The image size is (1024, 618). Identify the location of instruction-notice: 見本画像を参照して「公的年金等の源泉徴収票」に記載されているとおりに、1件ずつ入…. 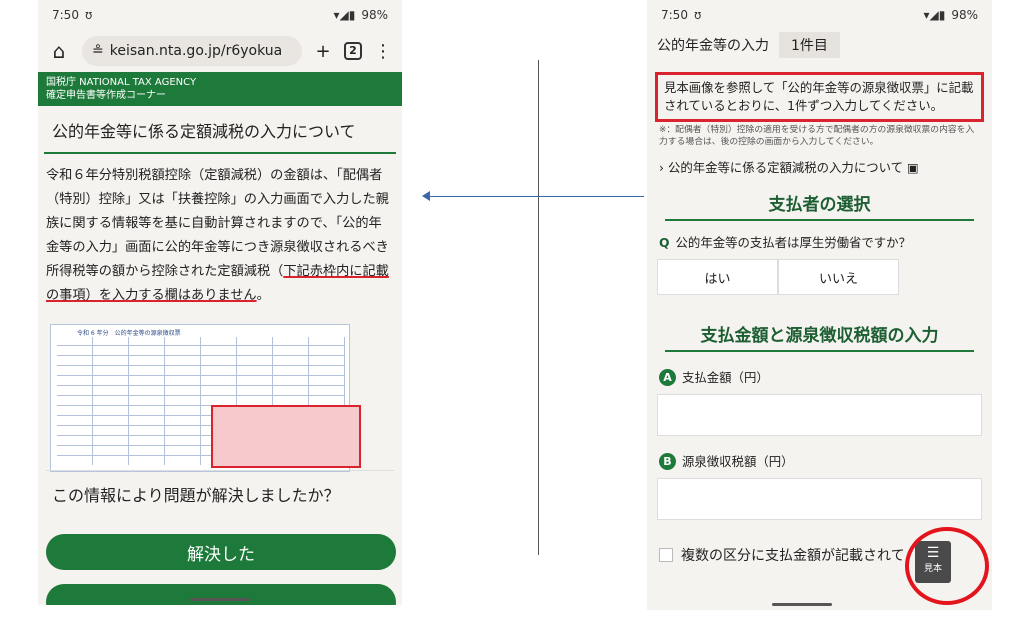
(819, 97).